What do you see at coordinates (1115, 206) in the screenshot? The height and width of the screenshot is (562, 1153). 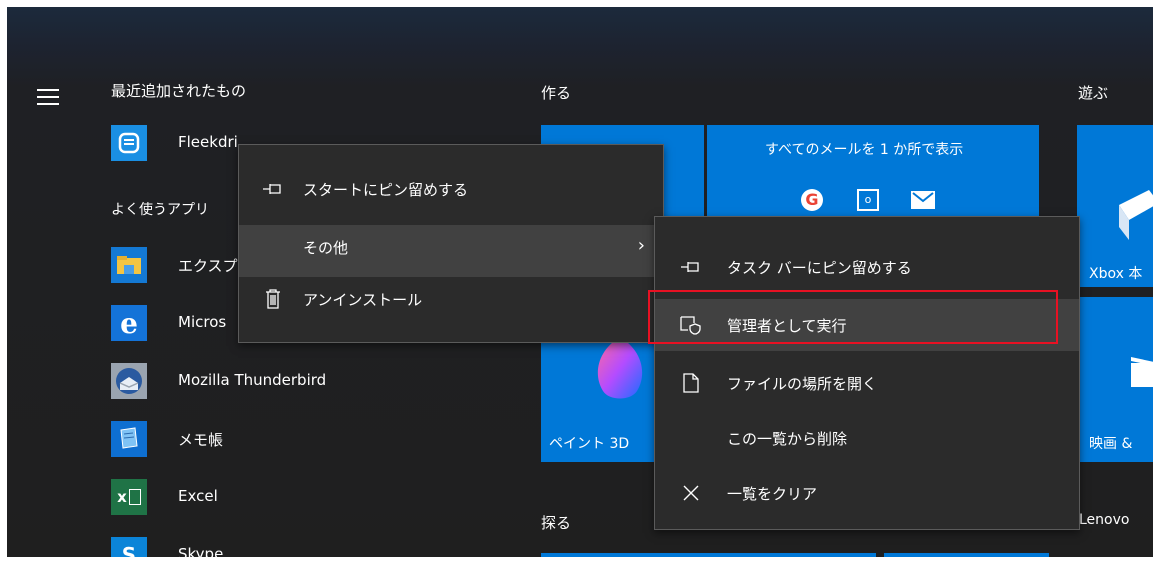 I see `tile-xbox: Xbox 本` at bounding box center [1115, 206].